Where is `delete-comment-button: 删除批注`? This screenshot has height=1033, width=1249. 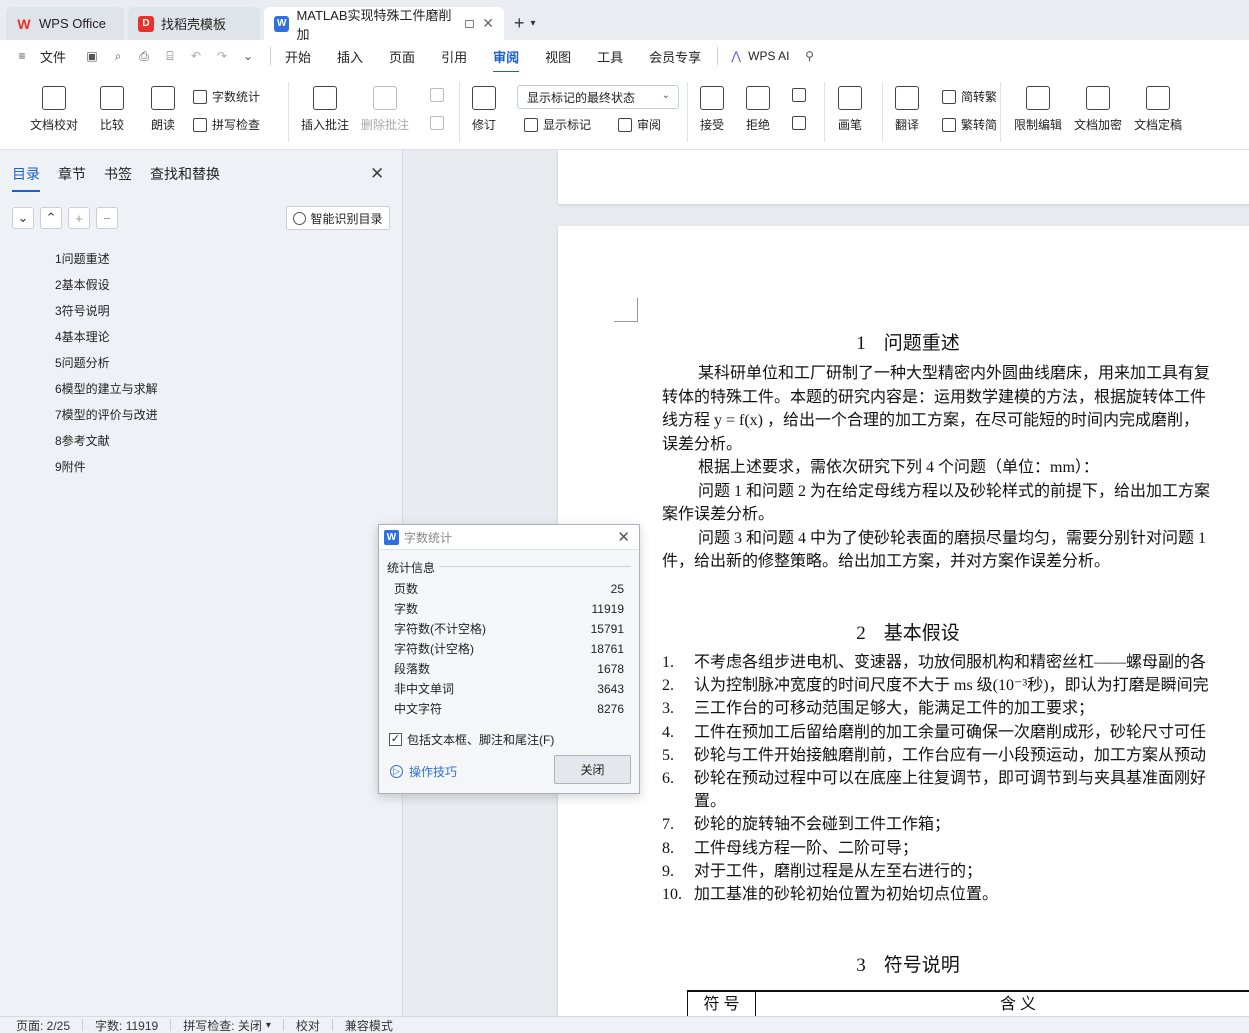 delete-comment-button: 删除批注 is located at coordinates (385, 109).